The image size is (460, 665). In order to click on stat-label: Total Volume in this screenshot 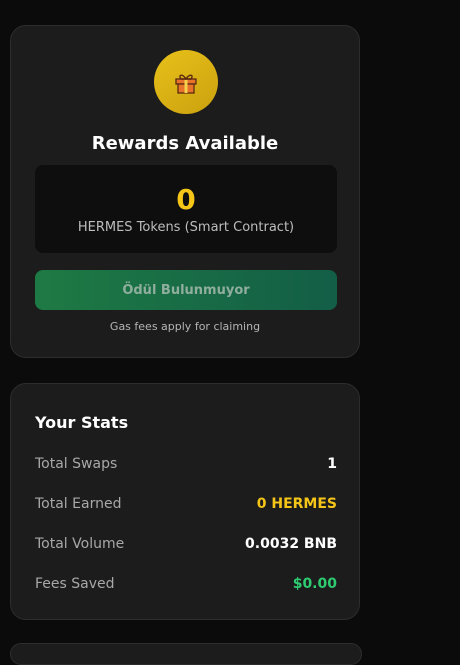, I will do `click(80, 544)`.